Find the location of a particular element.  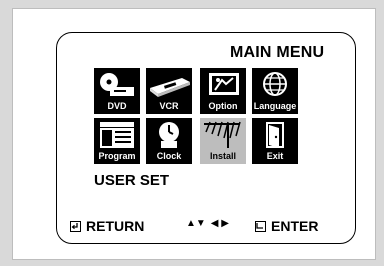

return-hint: RETURN is located at coordinates (107, 226).